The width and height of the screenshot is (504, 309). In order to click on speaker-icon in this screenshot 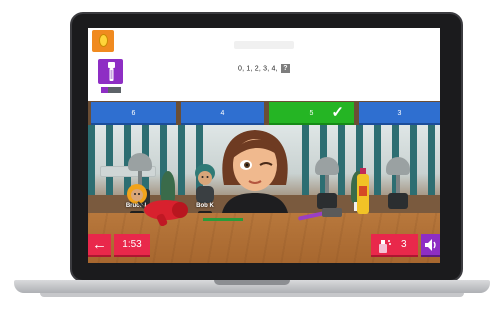, I will do `click(430, 245)`.